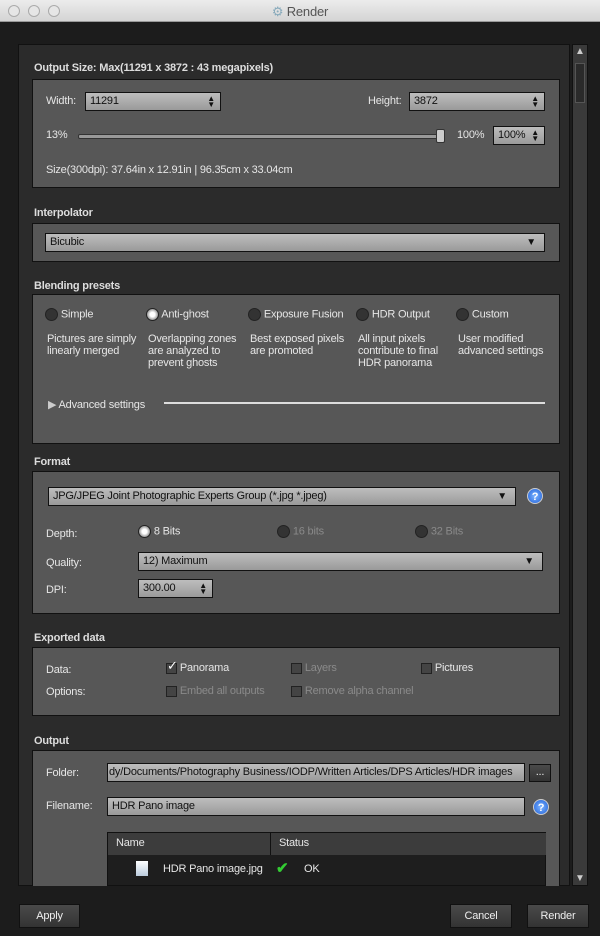  What do you see at coordinates (52, 462) in the screenshot?
I see `format-header: Format` at bounding box center [52, 462].